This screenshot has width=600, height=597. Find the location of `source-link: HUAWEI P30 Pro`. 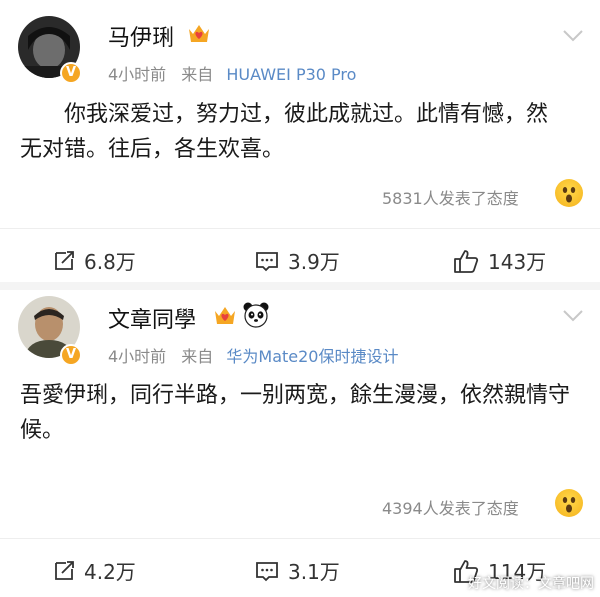

source-link: HUAWEI P30 Pro is located at coordinates (291, 74).